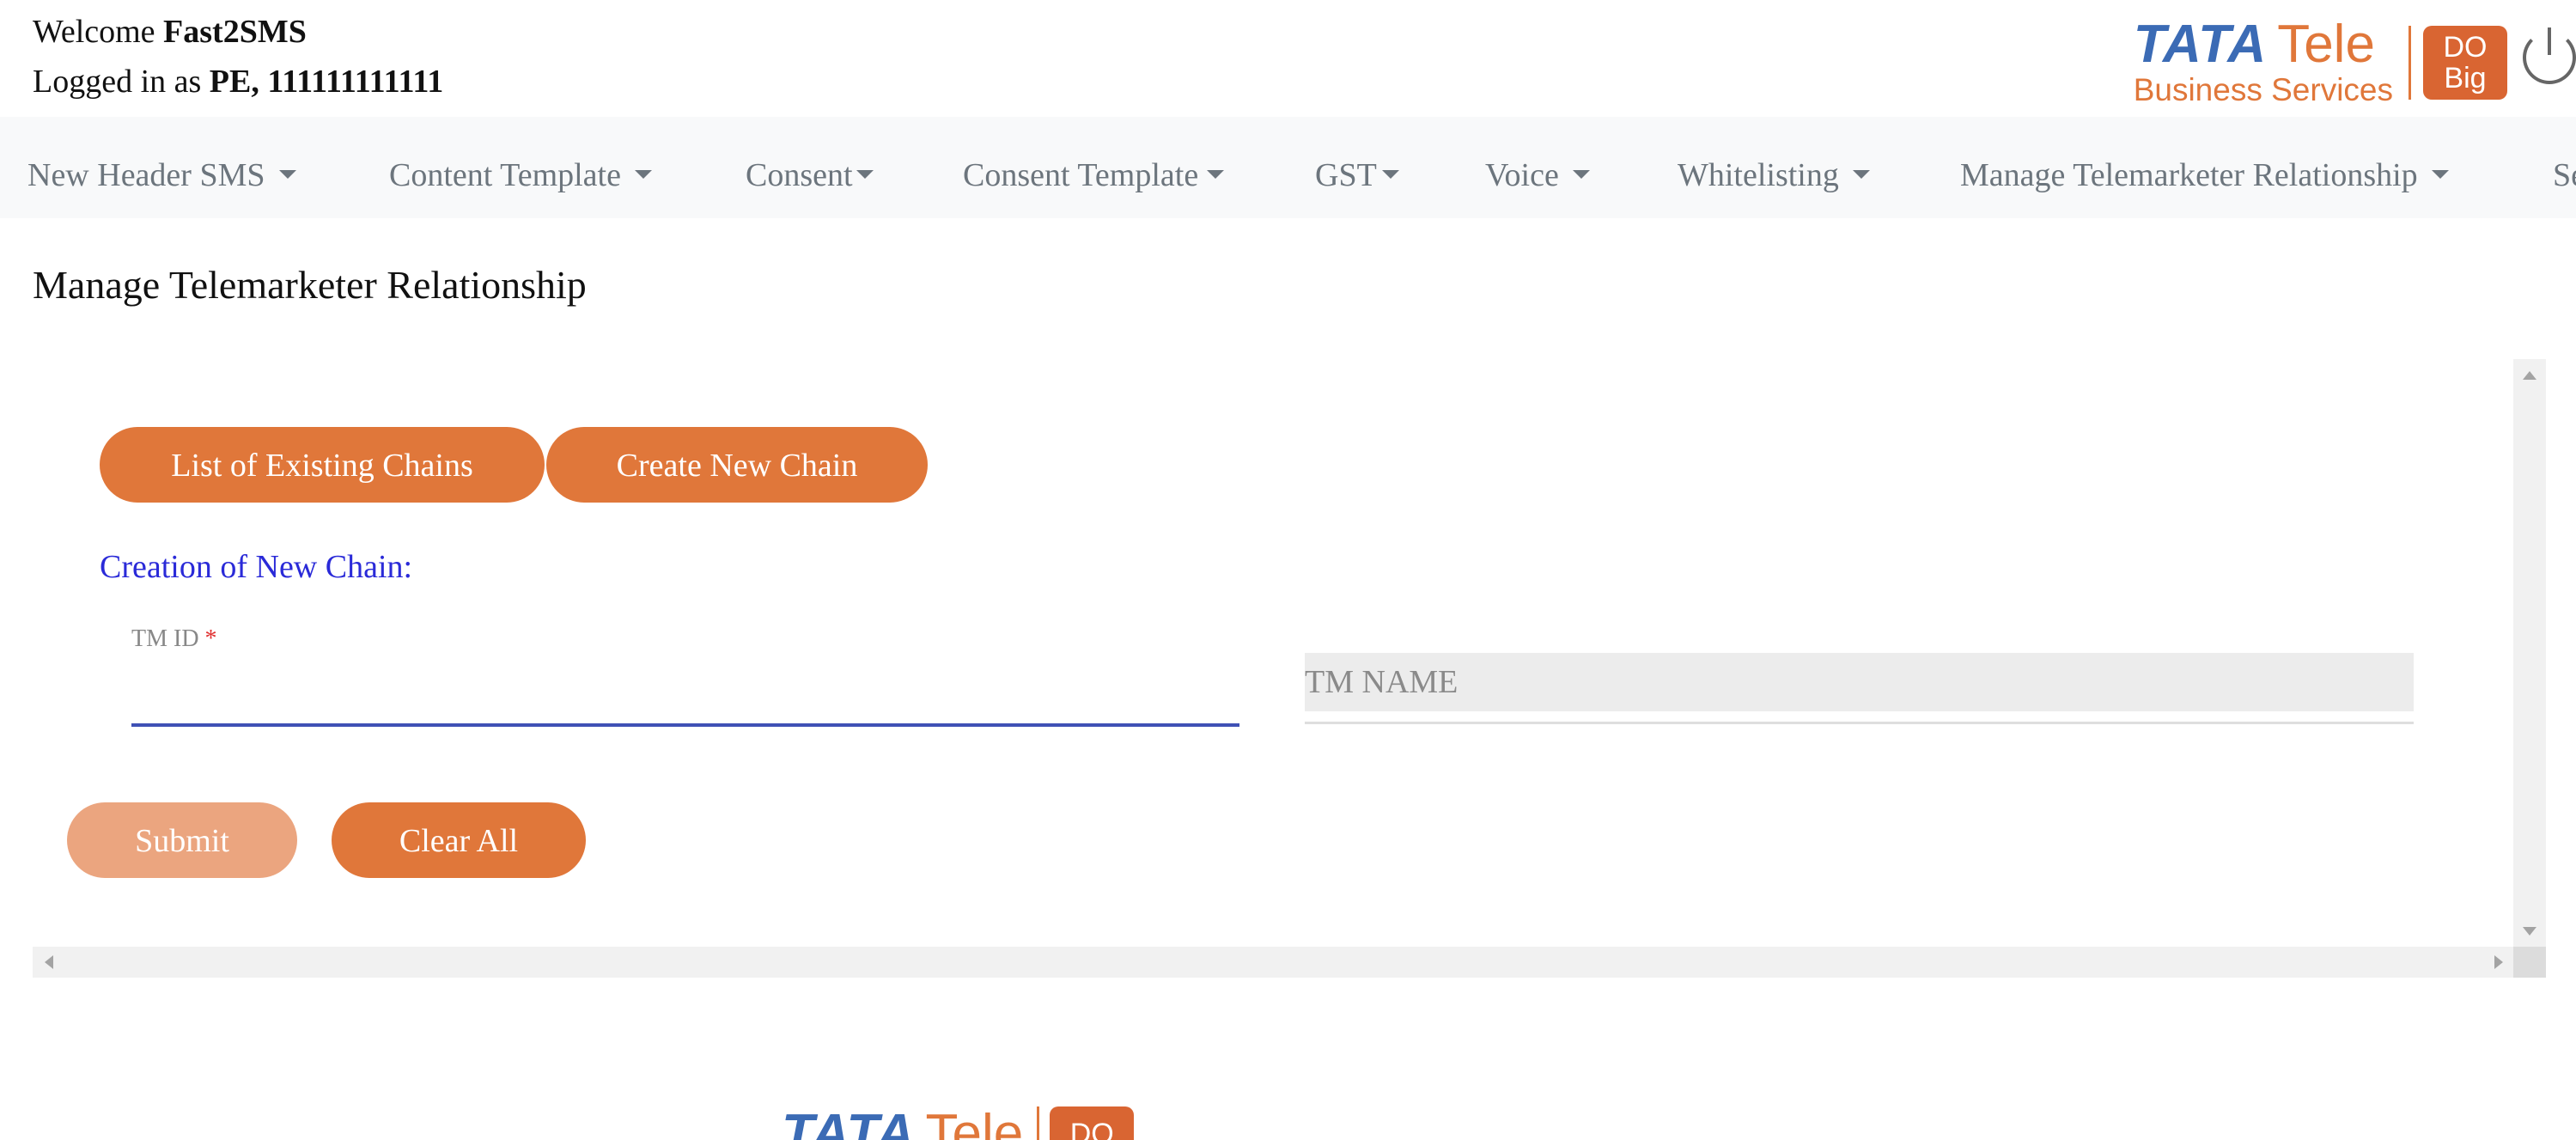  I want to click on nav-whitelisting: Whitelisting, so click(1774, 167).